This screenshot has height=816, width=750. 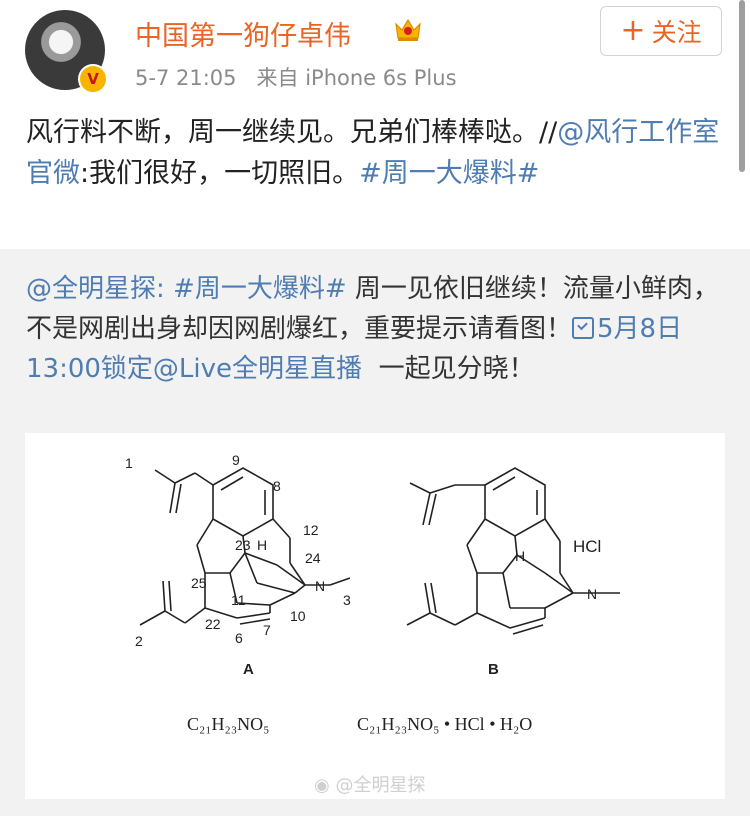 I want to click on hcl-label: HCl, so click(x=587, y=546).